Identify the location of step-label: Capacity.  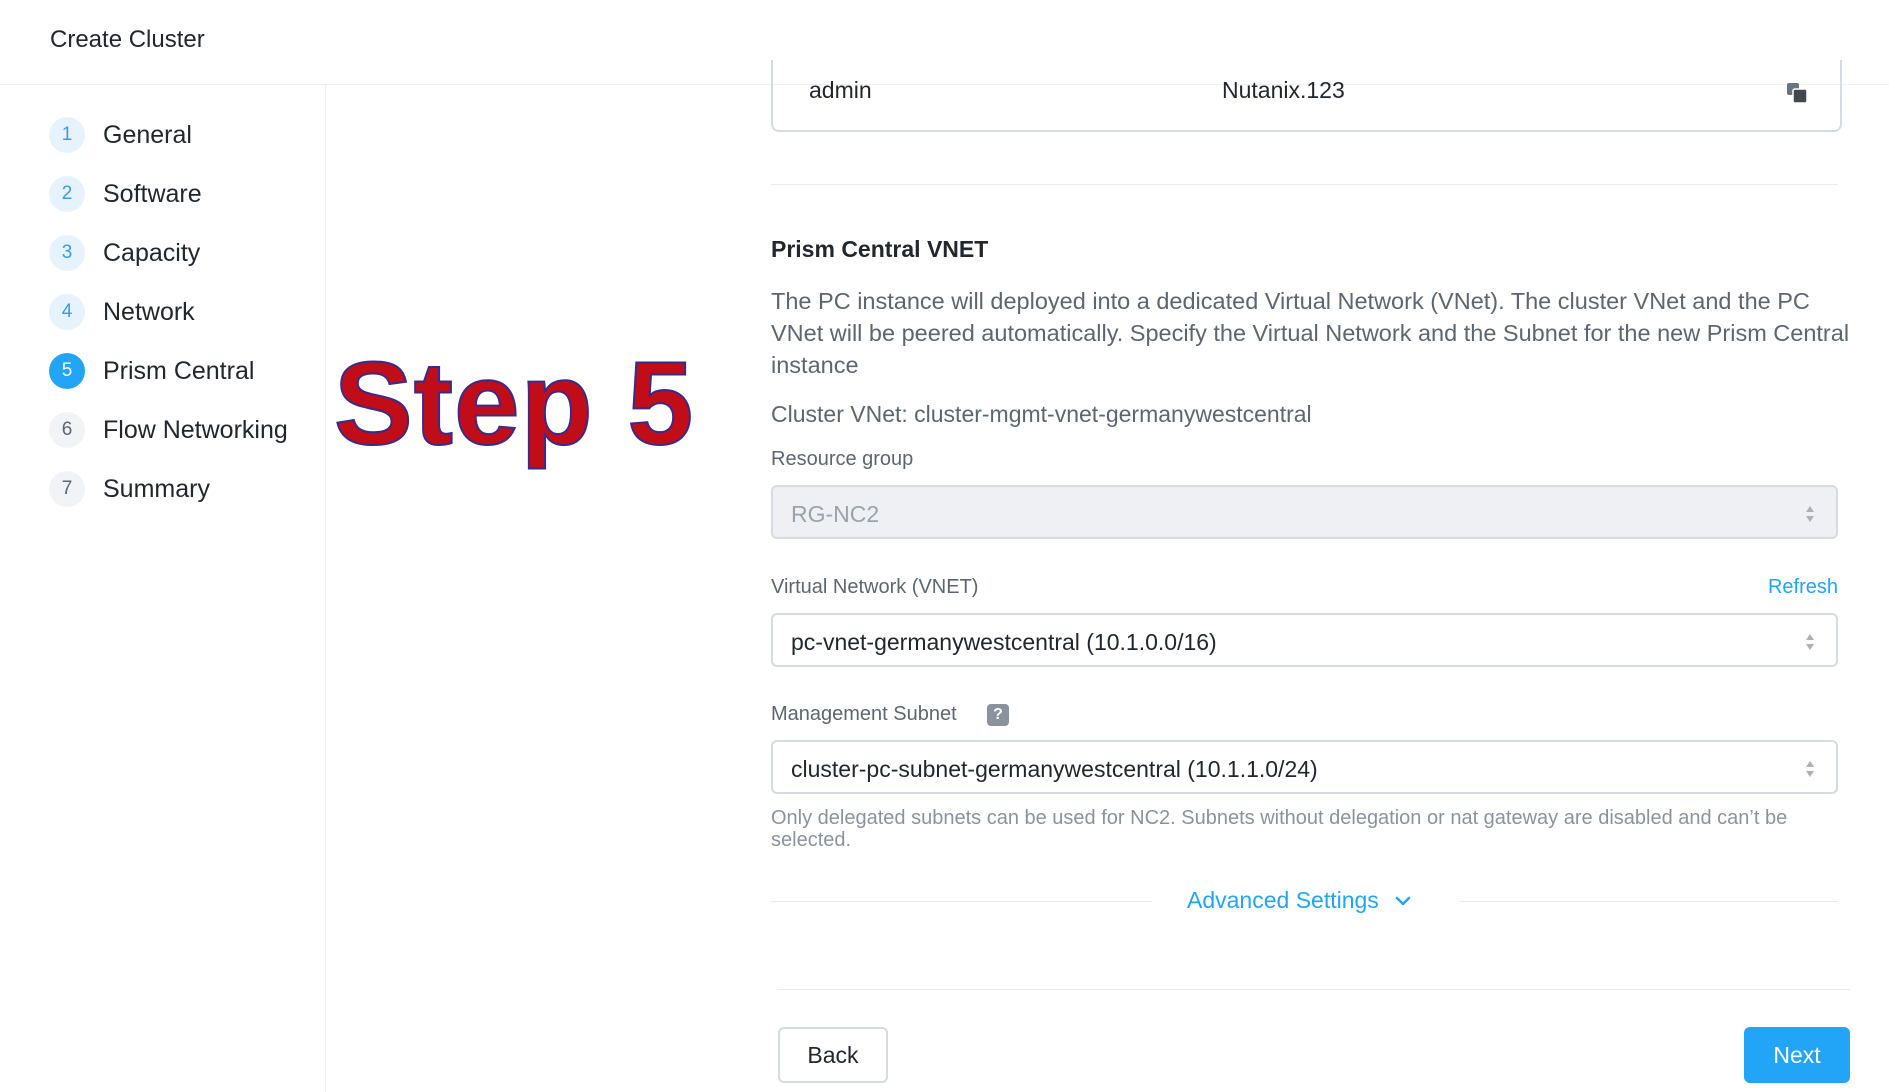
(152, 252).